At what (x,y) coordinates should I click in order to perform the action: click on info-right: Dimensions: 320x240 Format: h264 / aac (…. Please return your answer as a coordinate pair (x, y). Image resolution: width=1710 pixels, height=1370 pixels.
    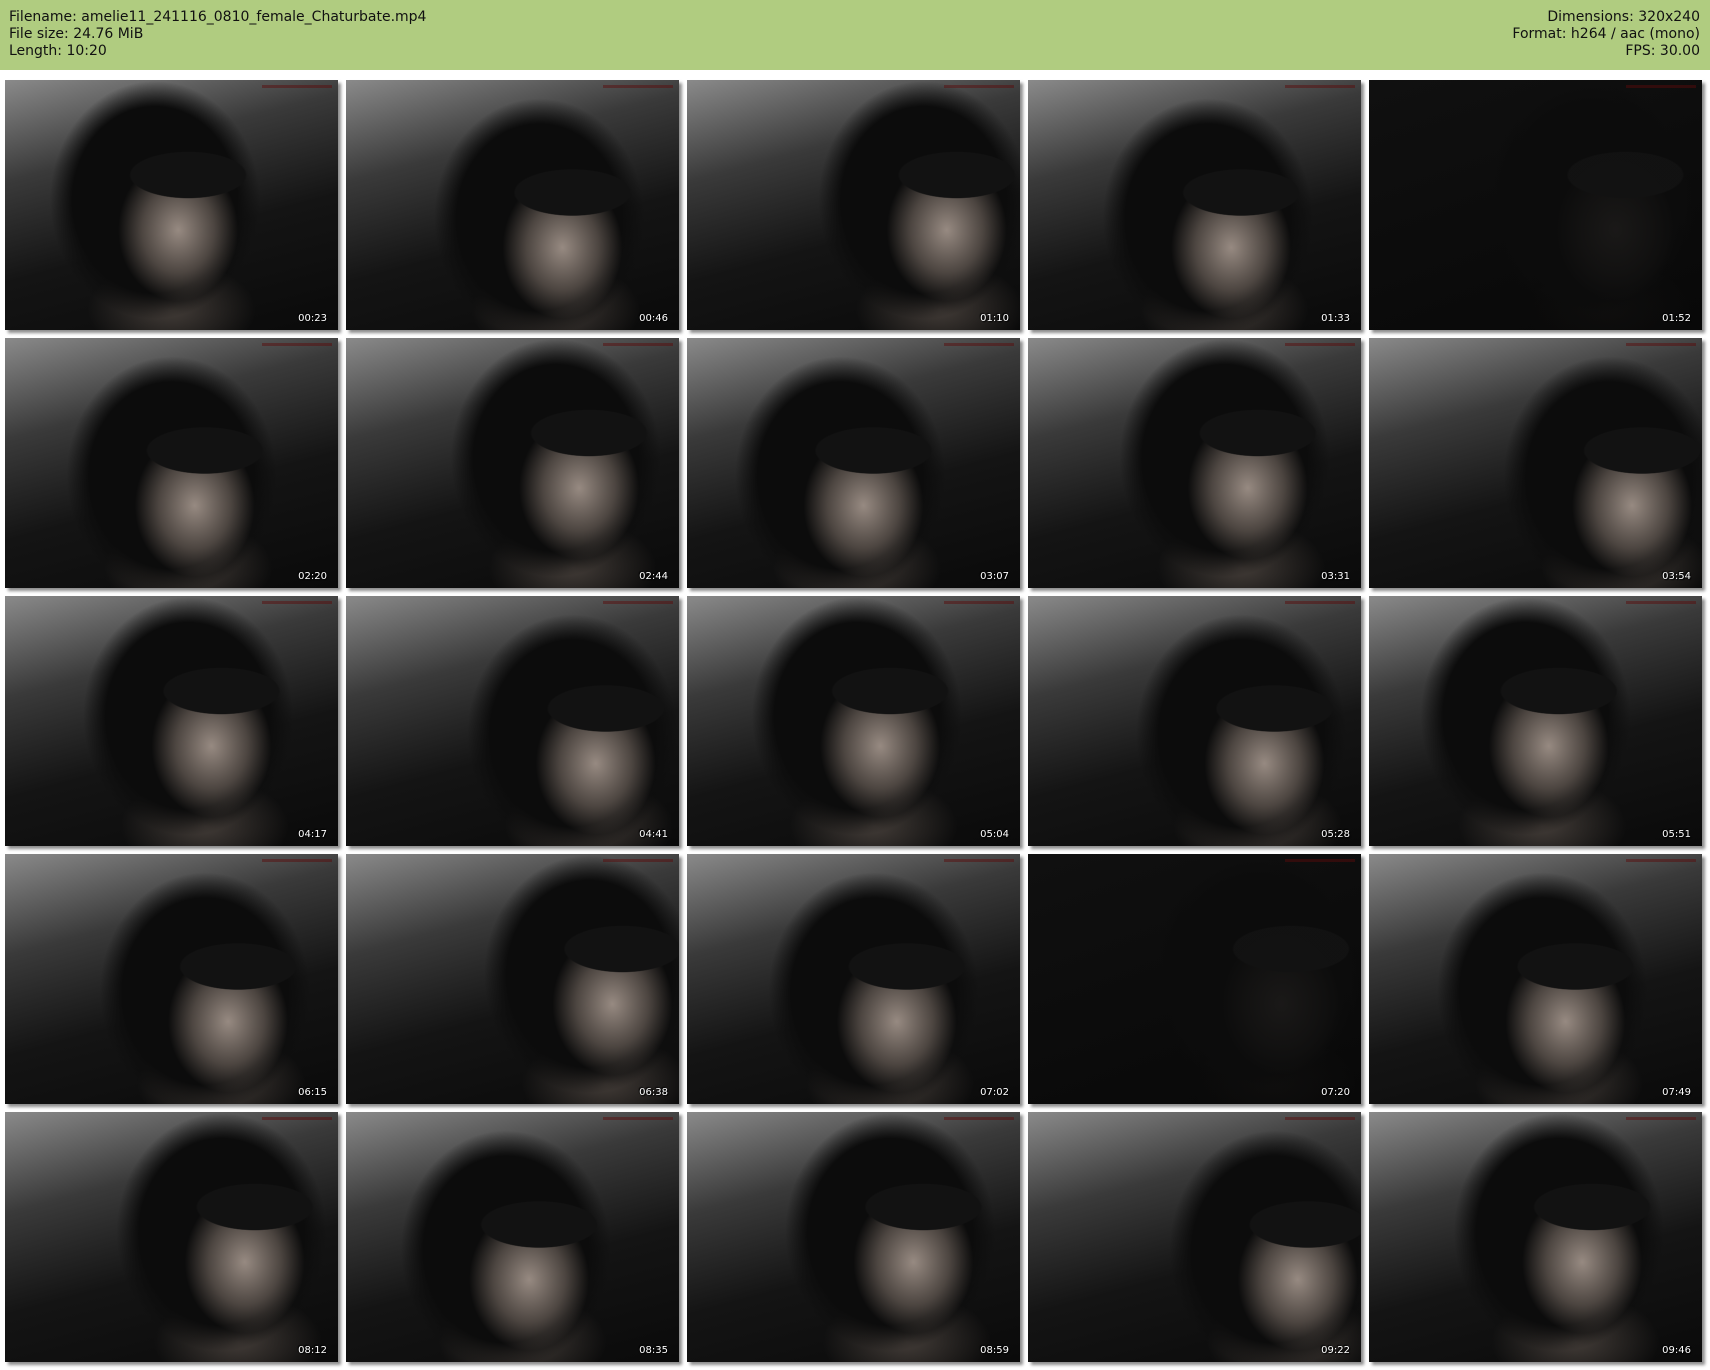
    Looking at the image, I should click on (1606, 34).